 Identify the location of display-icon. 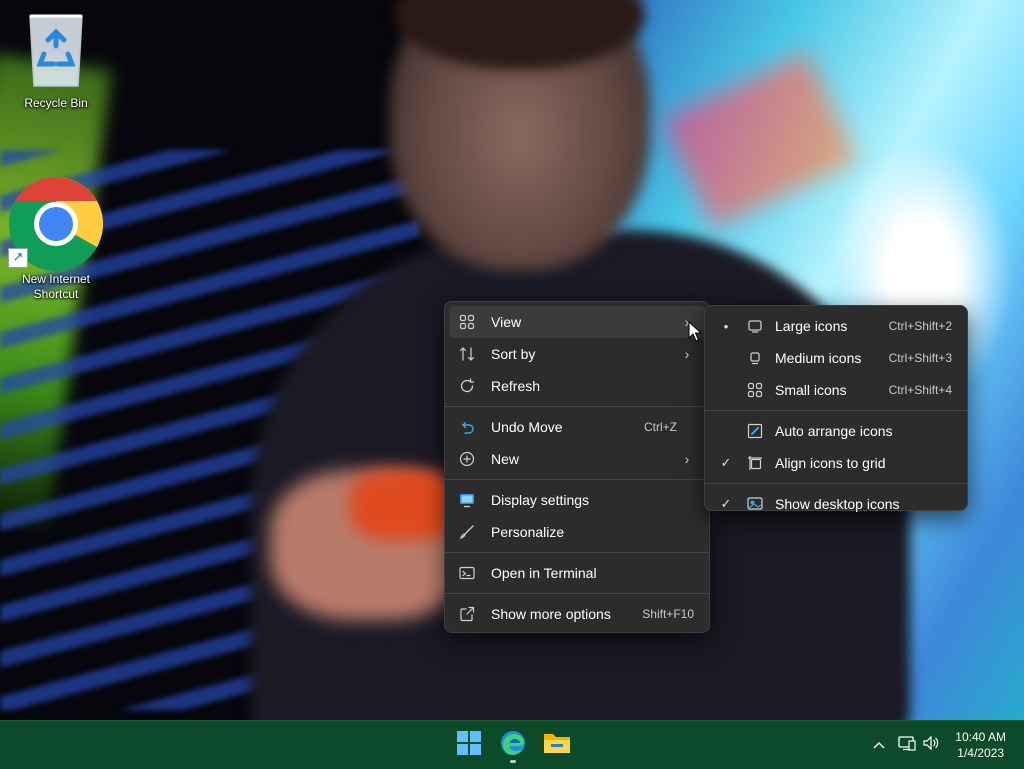
(467, 500).